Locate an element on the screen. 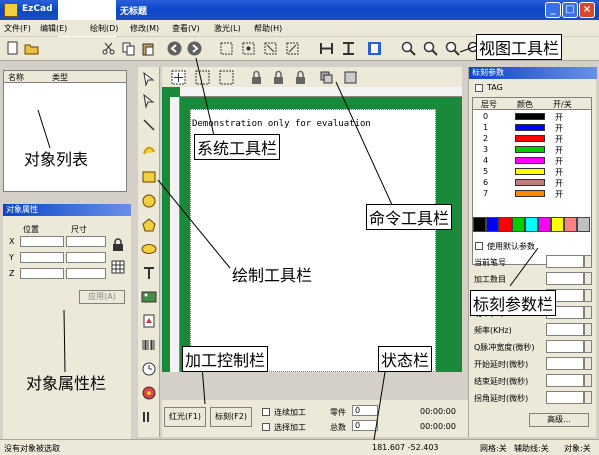 This screenshot has width=599, height=455. layer-row: 4开 is located at coordinates (532, 160).